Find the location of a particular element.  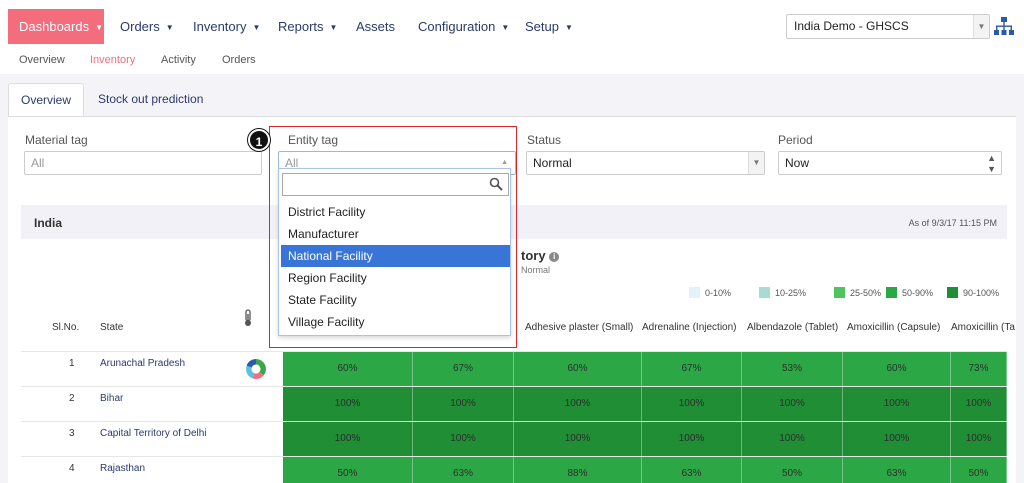

tab-overview: Overview is located at coordinates (46, 99).